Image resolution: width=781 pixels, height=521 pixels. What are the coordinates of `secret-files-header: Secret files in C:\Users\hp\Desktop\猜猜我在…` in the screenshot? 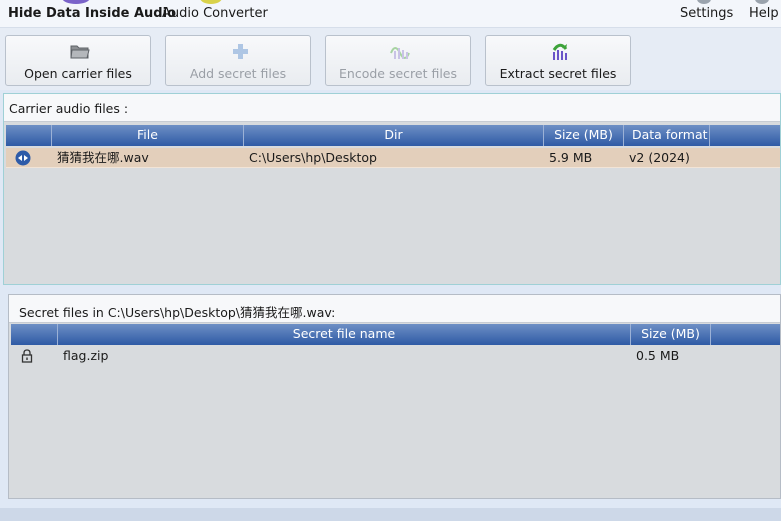 It's located at (394, 309).